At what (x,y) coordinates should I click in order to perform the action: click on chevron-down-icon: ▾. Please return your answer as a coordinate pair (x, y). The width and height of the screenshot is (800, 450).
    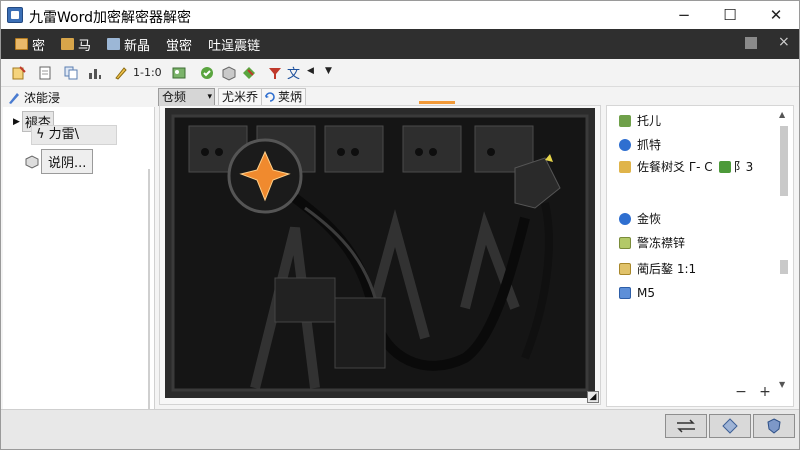
    Looking at the image, I should click on (209, 97).